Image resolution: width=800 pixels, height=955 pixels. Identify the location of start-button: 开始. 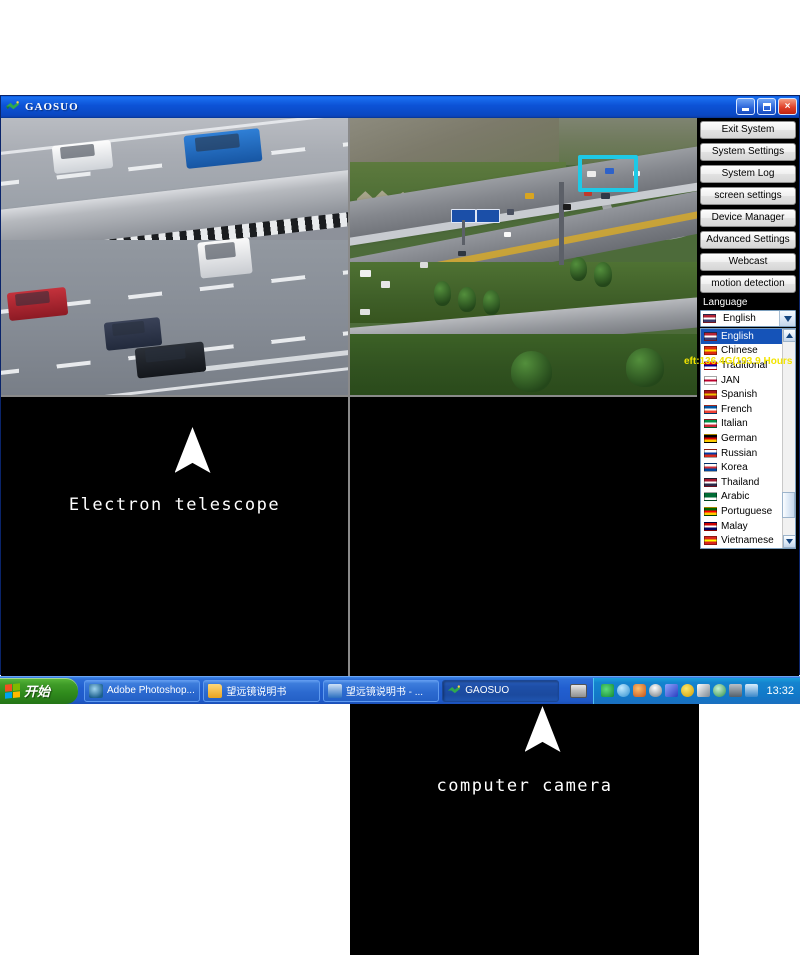
(39, 690).